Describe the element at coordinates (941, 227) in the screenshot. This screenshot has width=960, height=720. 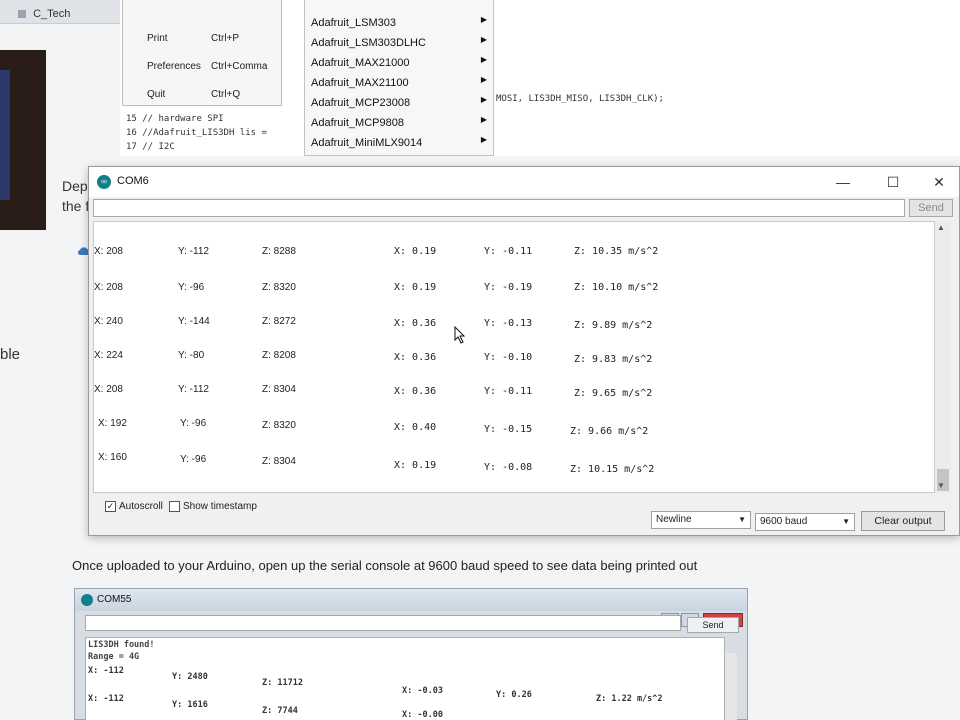
I see `scroll-up-icon: ▲` at that location.